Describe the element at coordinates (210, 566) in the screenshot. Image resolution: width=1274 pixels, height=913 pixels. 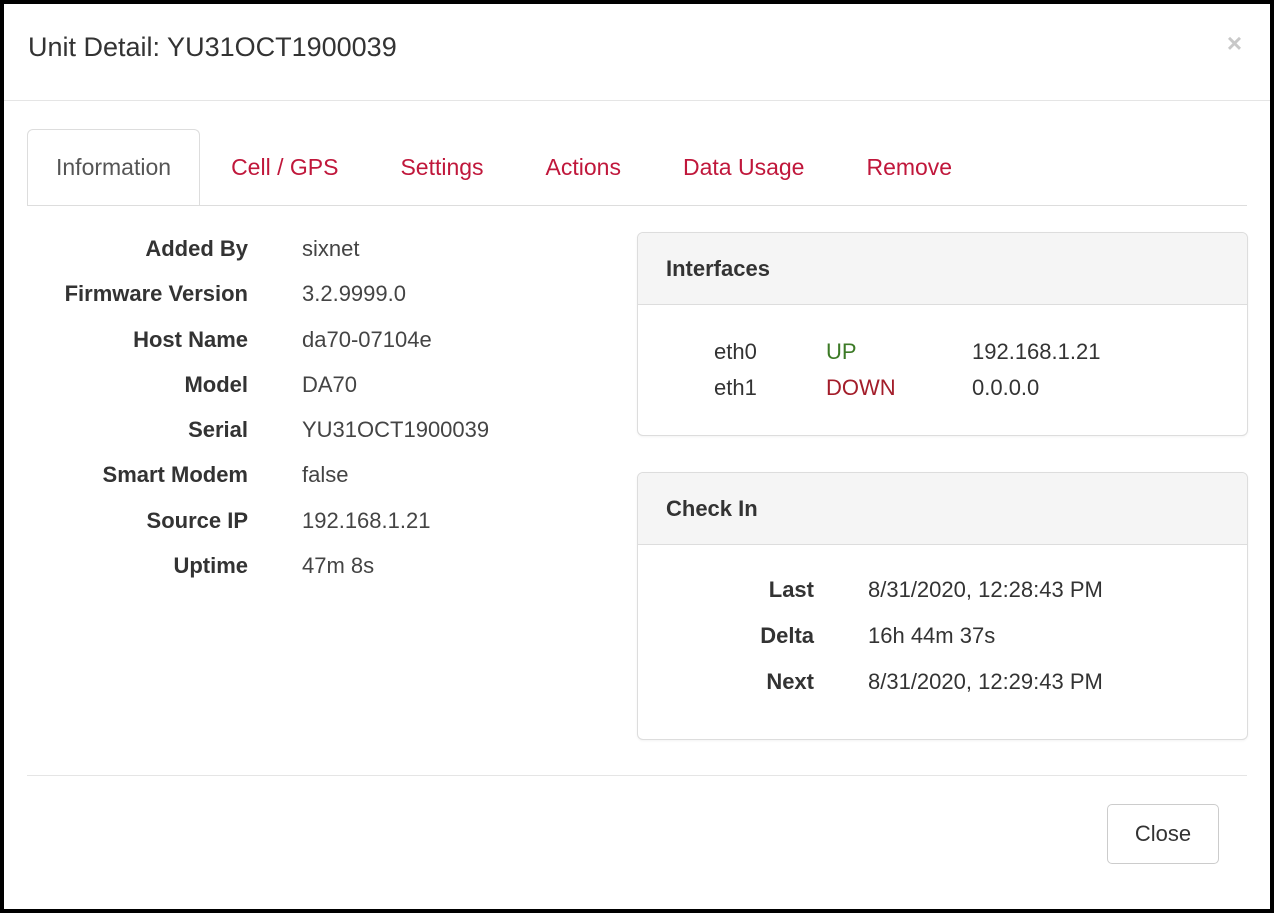
I see `info-label: Uptime` at that location.